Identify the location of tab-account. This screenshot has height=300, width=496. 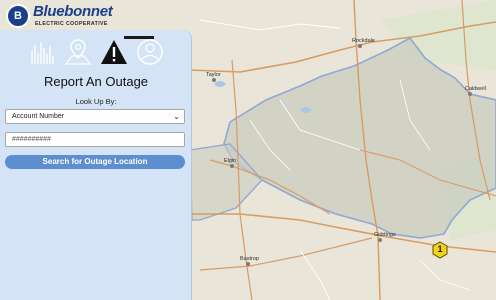
(150, 52).